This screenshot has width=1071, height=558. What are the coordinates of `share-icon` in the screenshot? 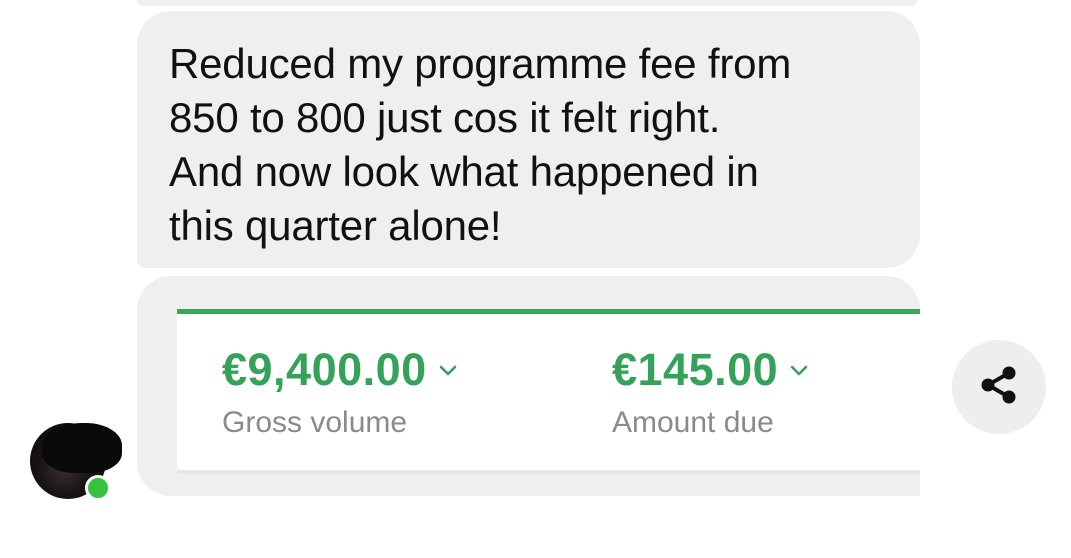 It's located at (999, 387).